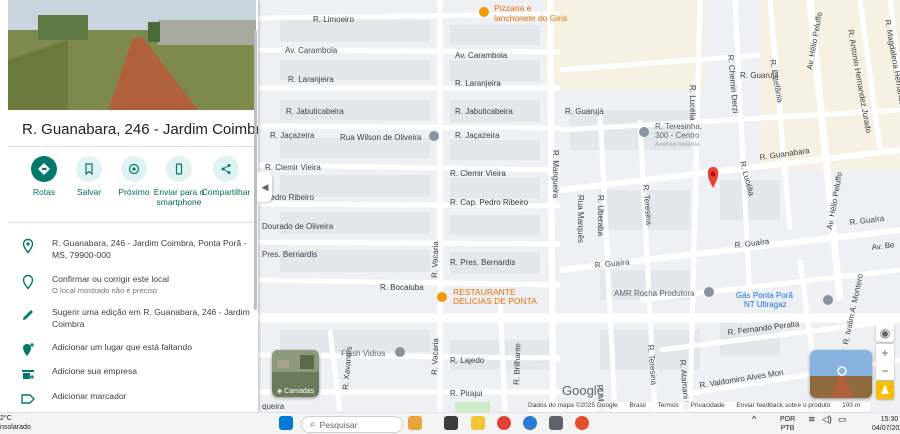 Image resolution: width=900 pixels, height=434 pixels. I want to click on google-logo: Google, so click(583, 390).